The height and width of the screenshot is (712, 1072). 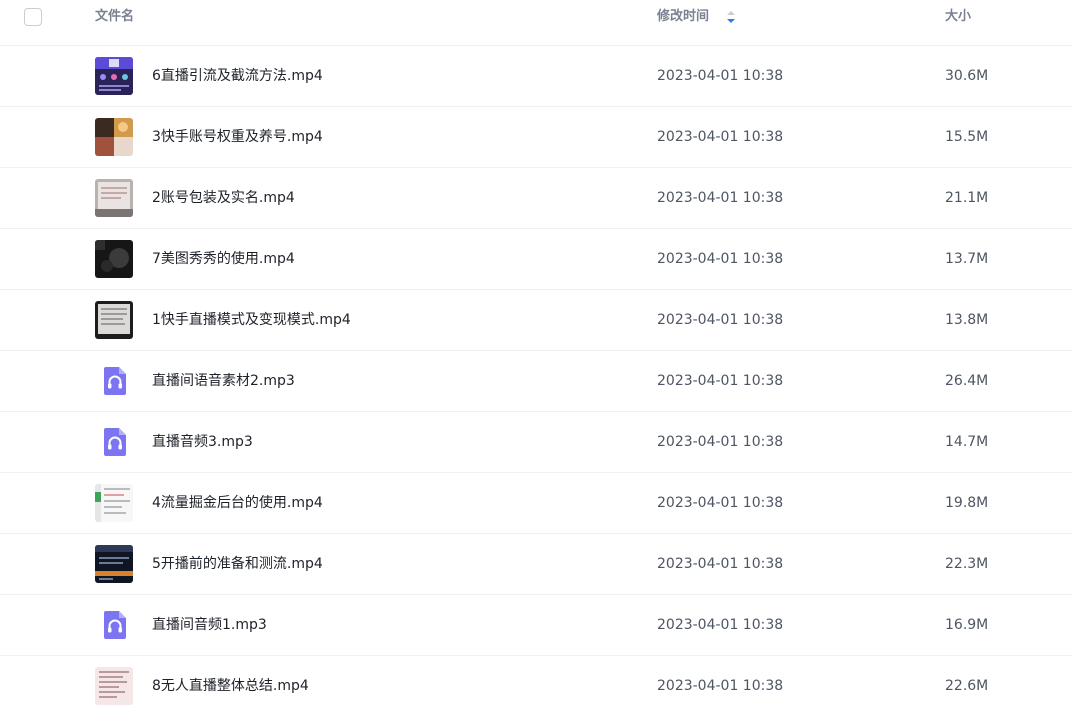 I want to click on file-size: 26.4M, so click(x=967, y=381).